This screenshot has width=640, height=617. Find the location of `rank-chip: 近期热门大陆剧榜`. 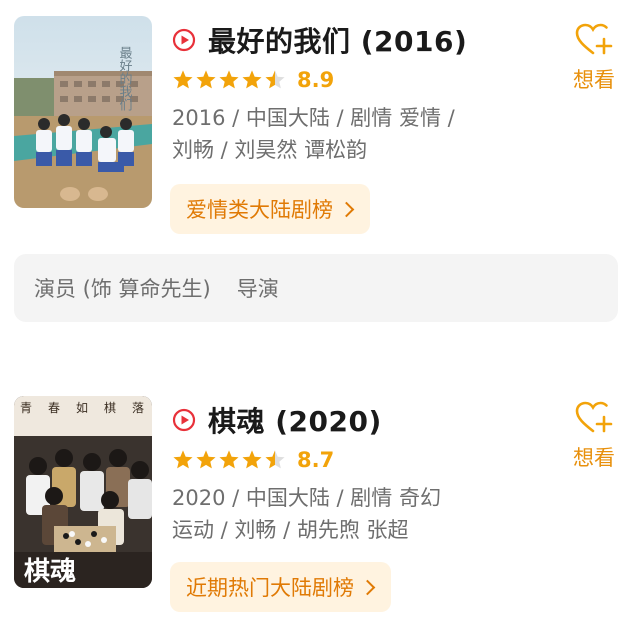

rank-chip: 近期热门大陆剧榜 is located at coordinates (280, 587).